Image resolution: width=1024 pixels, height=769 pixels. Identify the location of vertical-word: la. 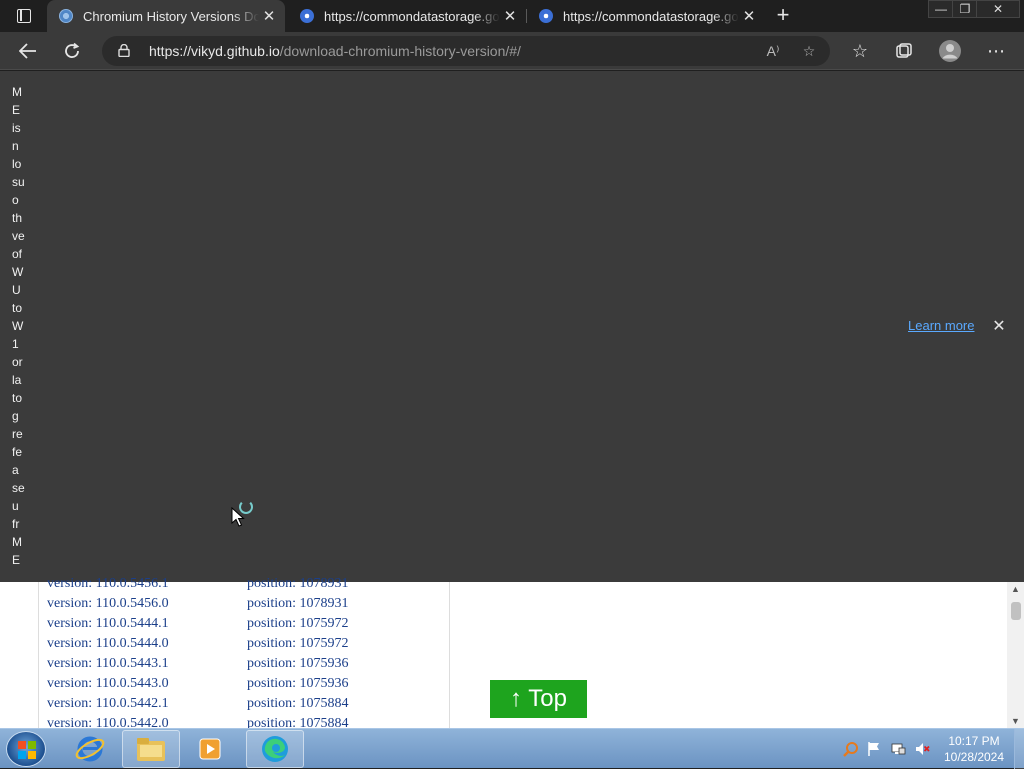
(17, 380).